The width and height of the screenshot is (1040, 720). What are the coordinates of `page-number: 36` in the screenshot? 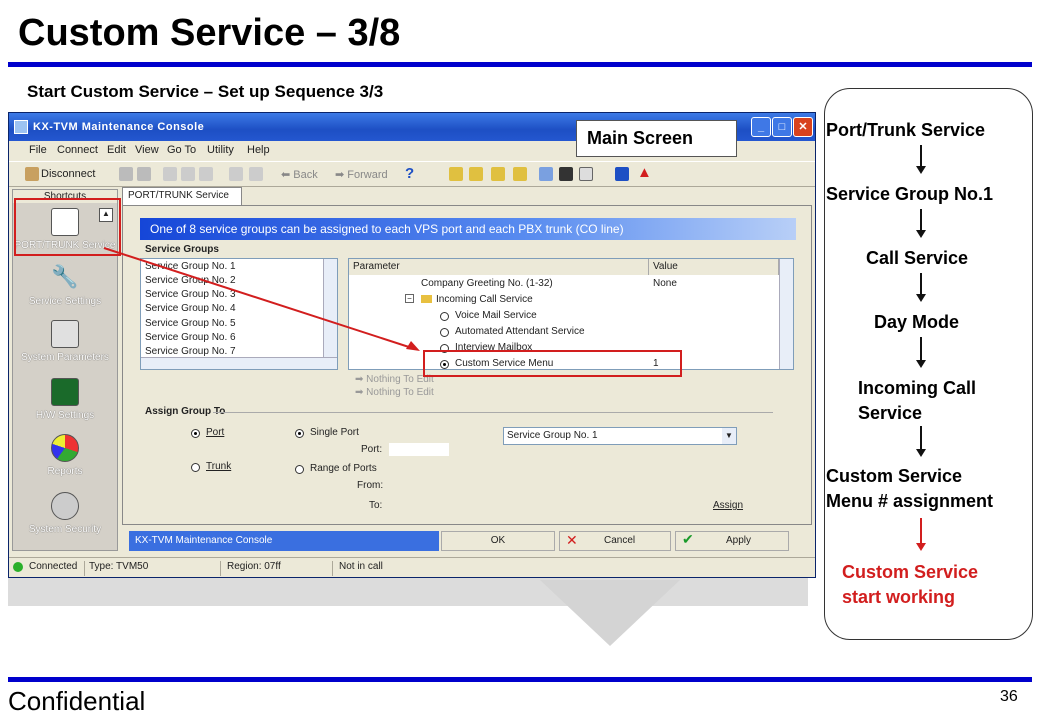 It's located at (1009, 696).